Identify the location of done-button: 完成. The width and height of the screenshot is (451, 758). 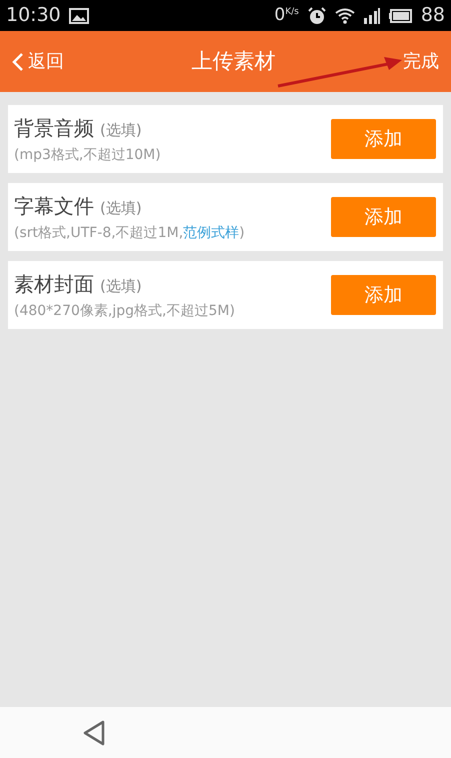
(421, 61).